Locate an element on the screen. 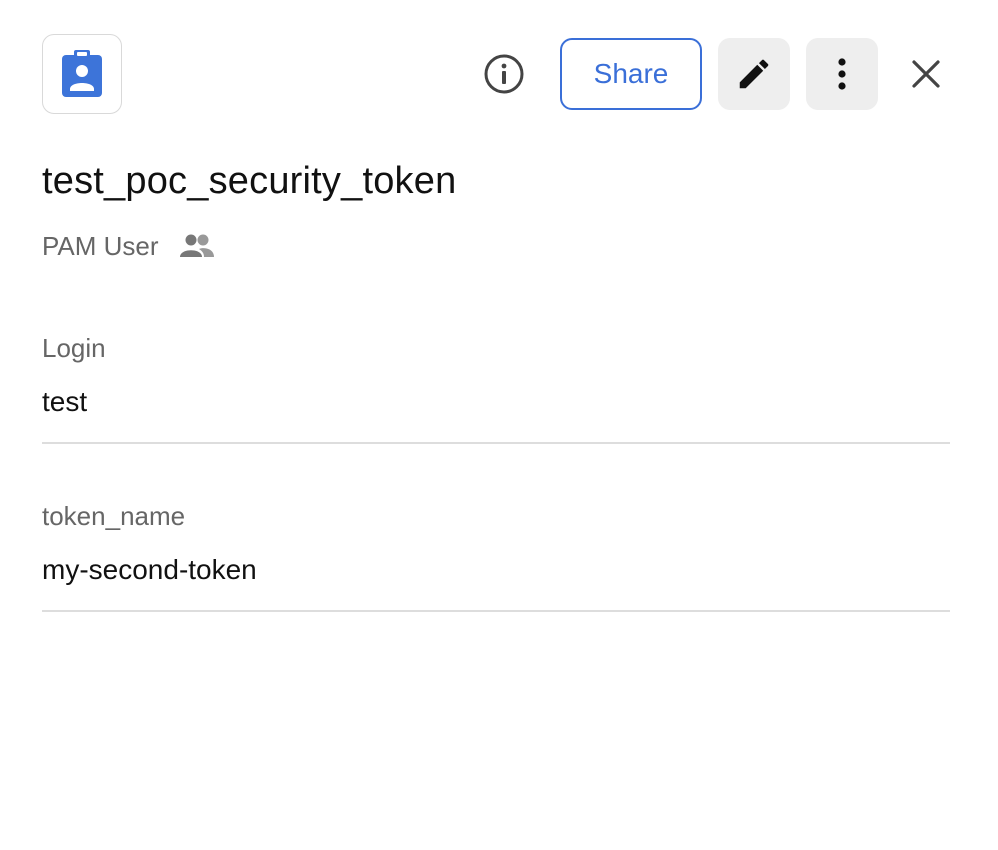  field-label: token_name is located at coordinates (114, 516).